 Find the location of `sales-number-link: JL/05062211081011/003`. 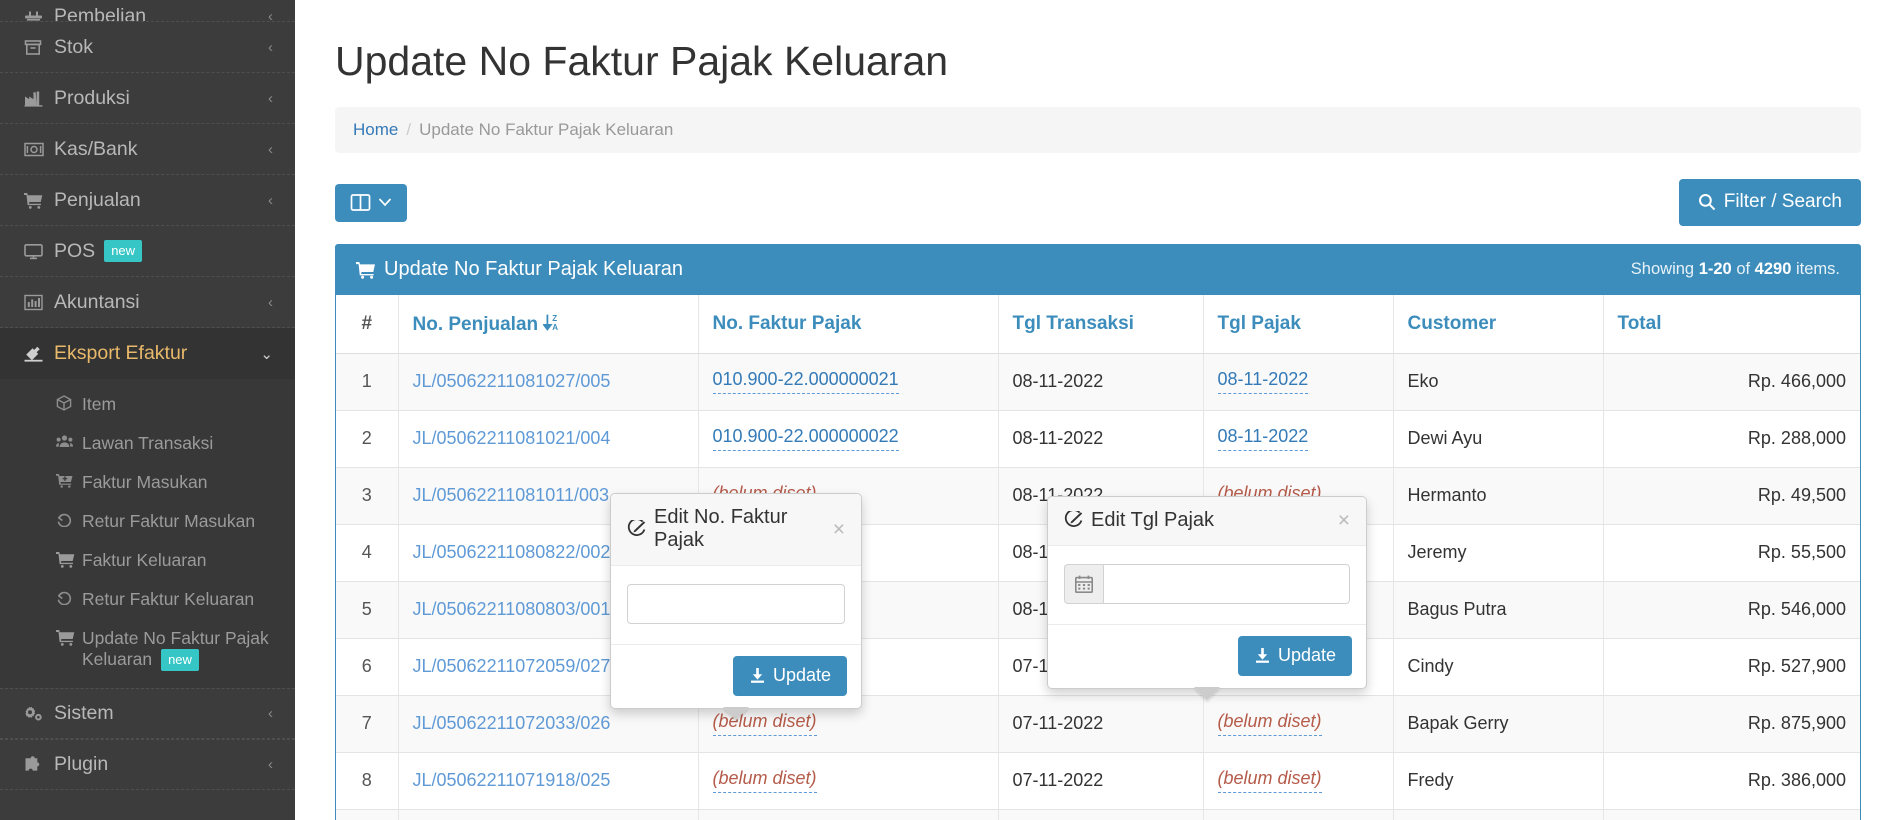

sales-number-link: JL/05062211081011/003 is located at coordinates (511, 495).